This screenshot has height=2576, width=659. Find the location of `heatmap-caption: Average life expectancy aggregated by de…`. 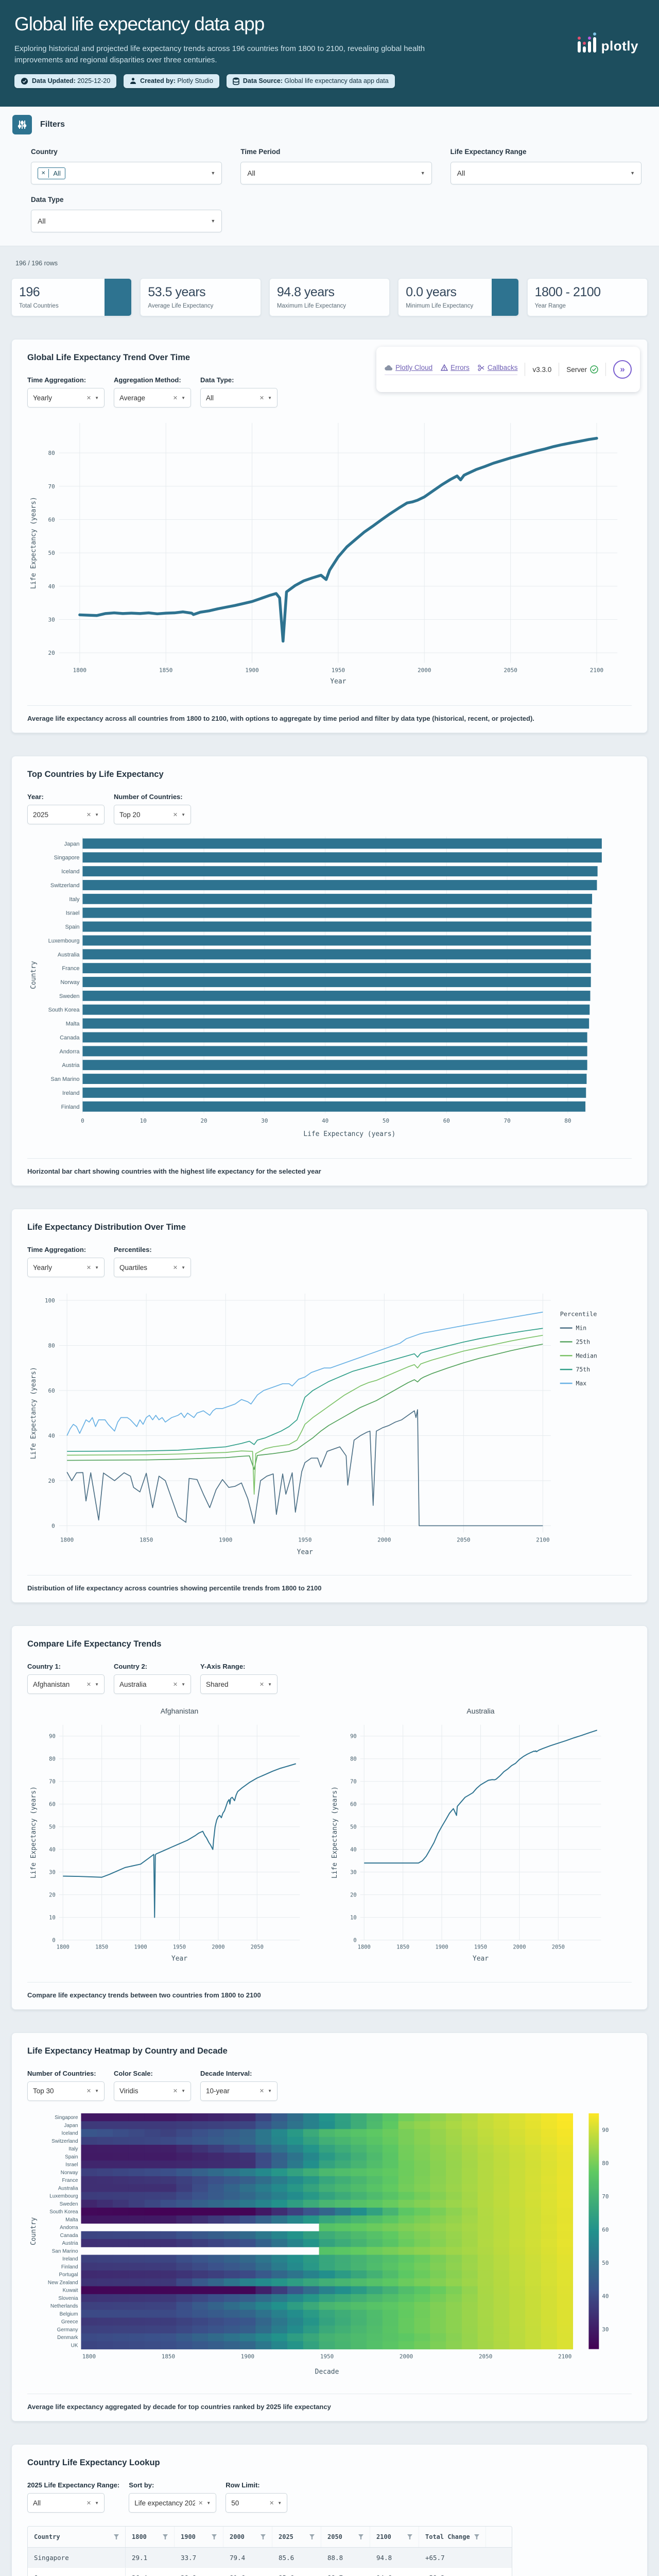

heatmap-caption: Average life expectancy aggregated by de… is located at coordinates (329, 2407).